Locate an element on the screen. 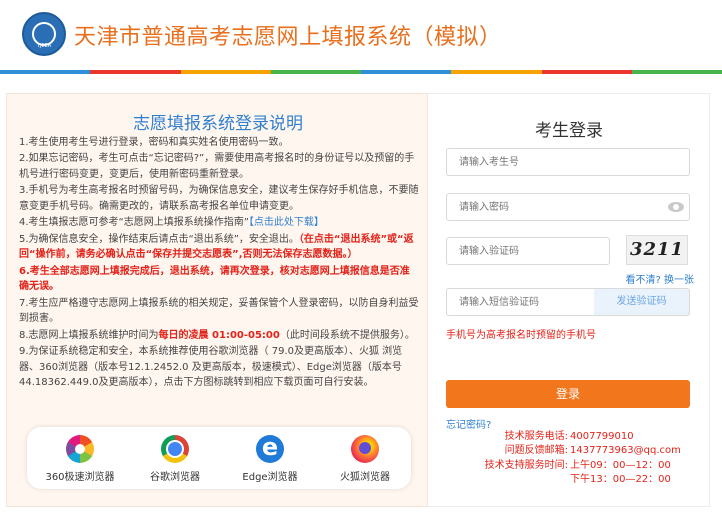  phone-hint: 手机号为高考报名时预留的手机号 is located at coordinates (521, 335).